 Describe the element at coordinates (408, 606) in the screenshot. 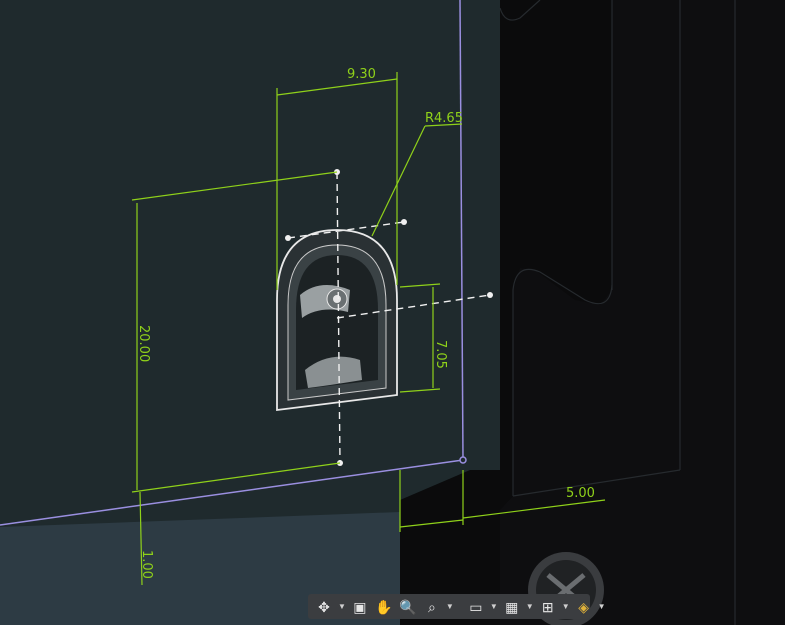

I see `zoom-icon: 🔍` at that location.